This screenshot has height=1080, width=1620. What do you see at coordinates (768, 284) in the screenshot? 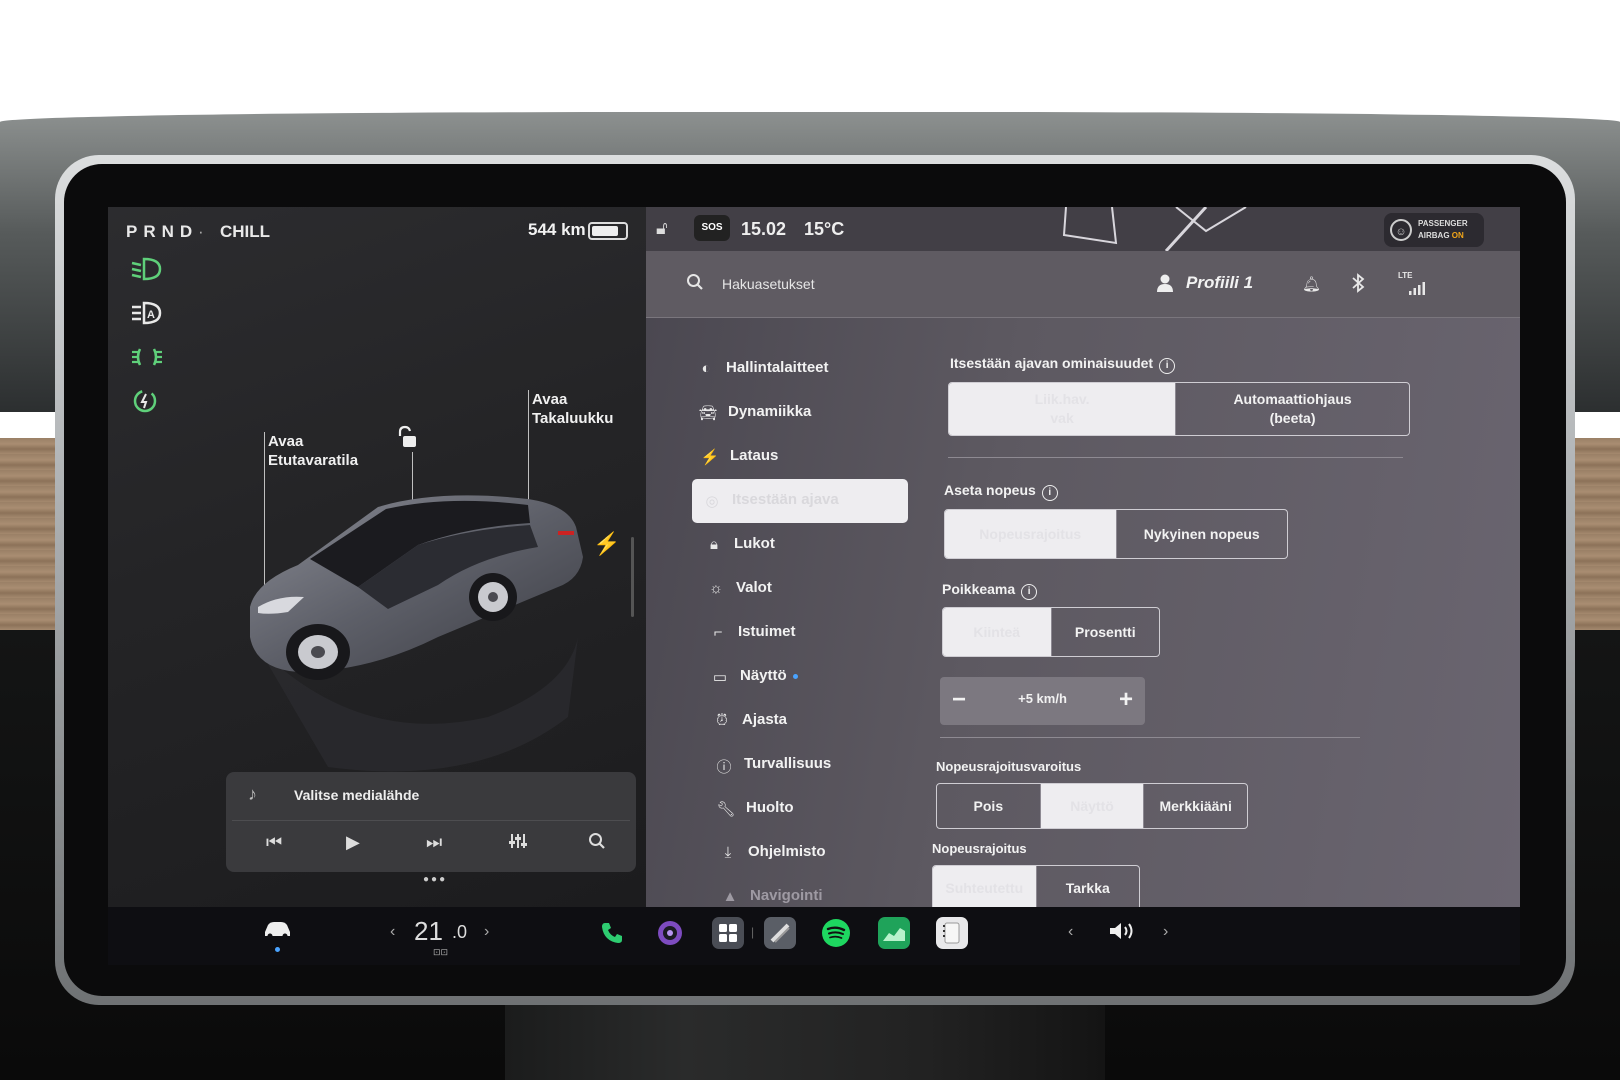
I see `settings-search-input: Hakuasetukset` at bounding box center [768, 284].